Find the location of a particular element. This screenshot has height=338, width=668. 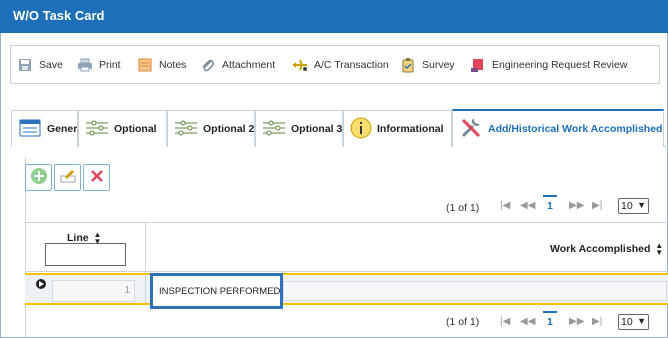

save-button: Save is located at coordinates (40, 65).